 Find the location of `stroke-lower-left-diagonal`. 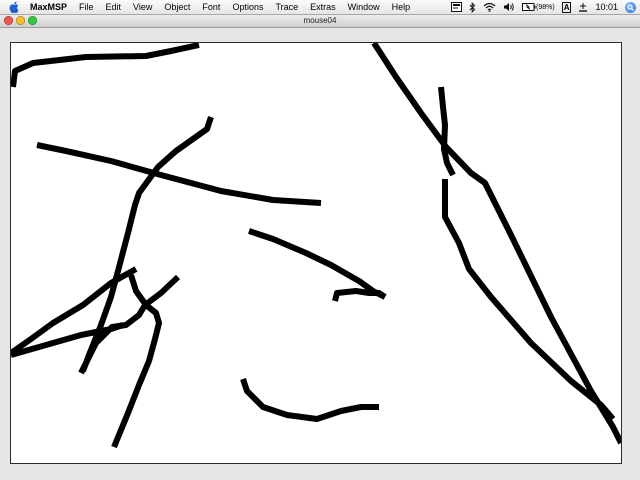

stroke-lower-left-diagonal is located at coordinates (74, 311).